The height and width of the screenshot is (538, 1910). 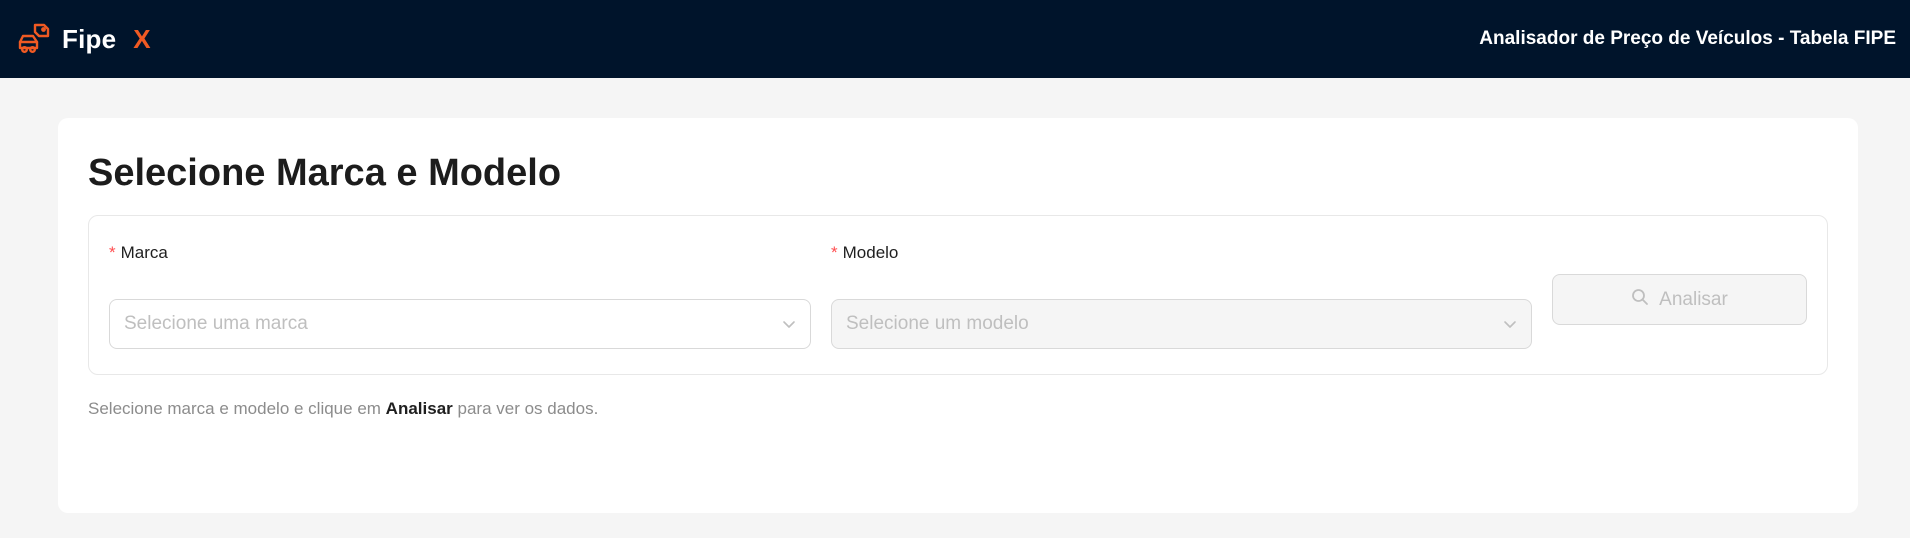 I want to click on brand: Fipe X, so click(x=83, y=39).